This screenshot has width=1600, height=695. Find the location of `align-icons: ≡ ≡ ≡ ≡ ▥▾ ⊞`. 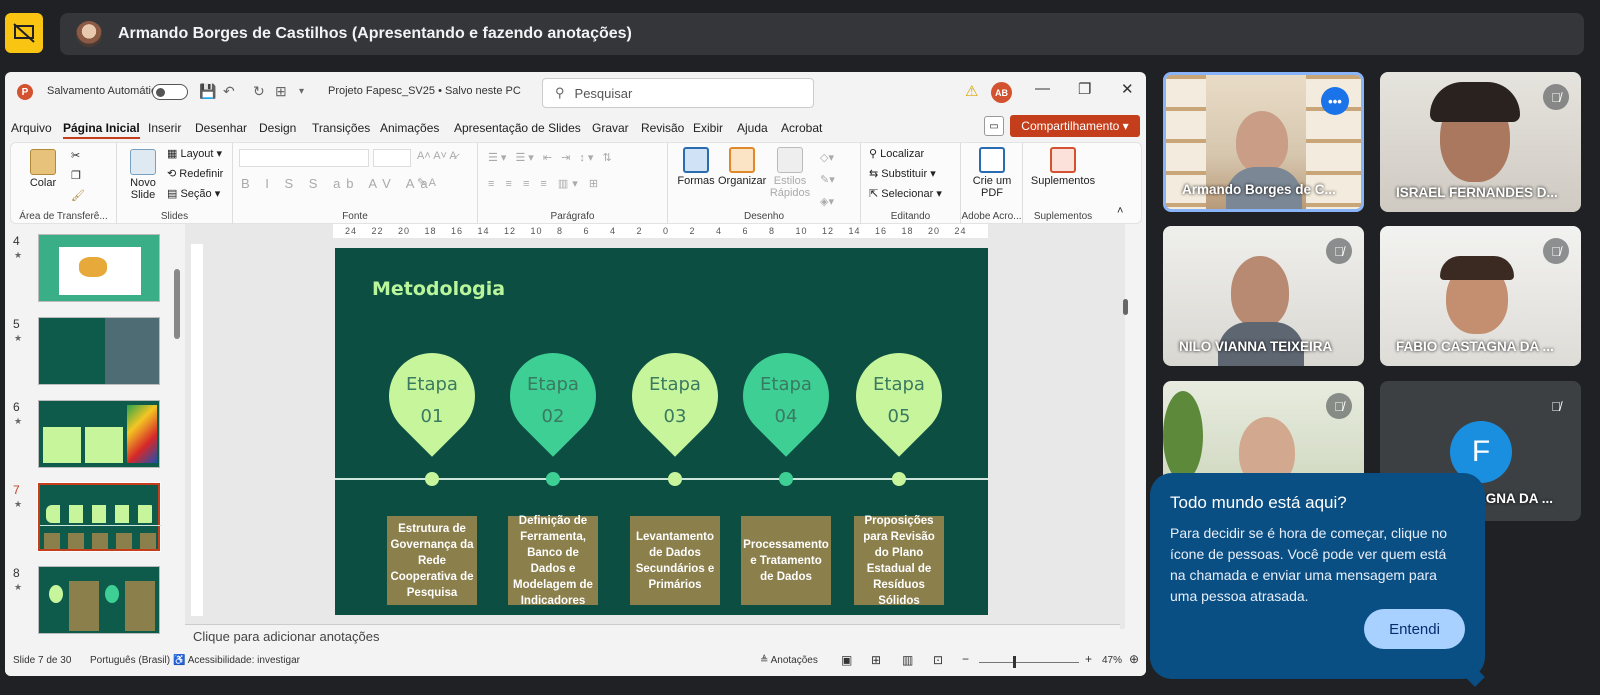

align-icons: ≡ ≡ ≡ ≡ ▥▾ ⊞ is located at coordinates (545, 183).